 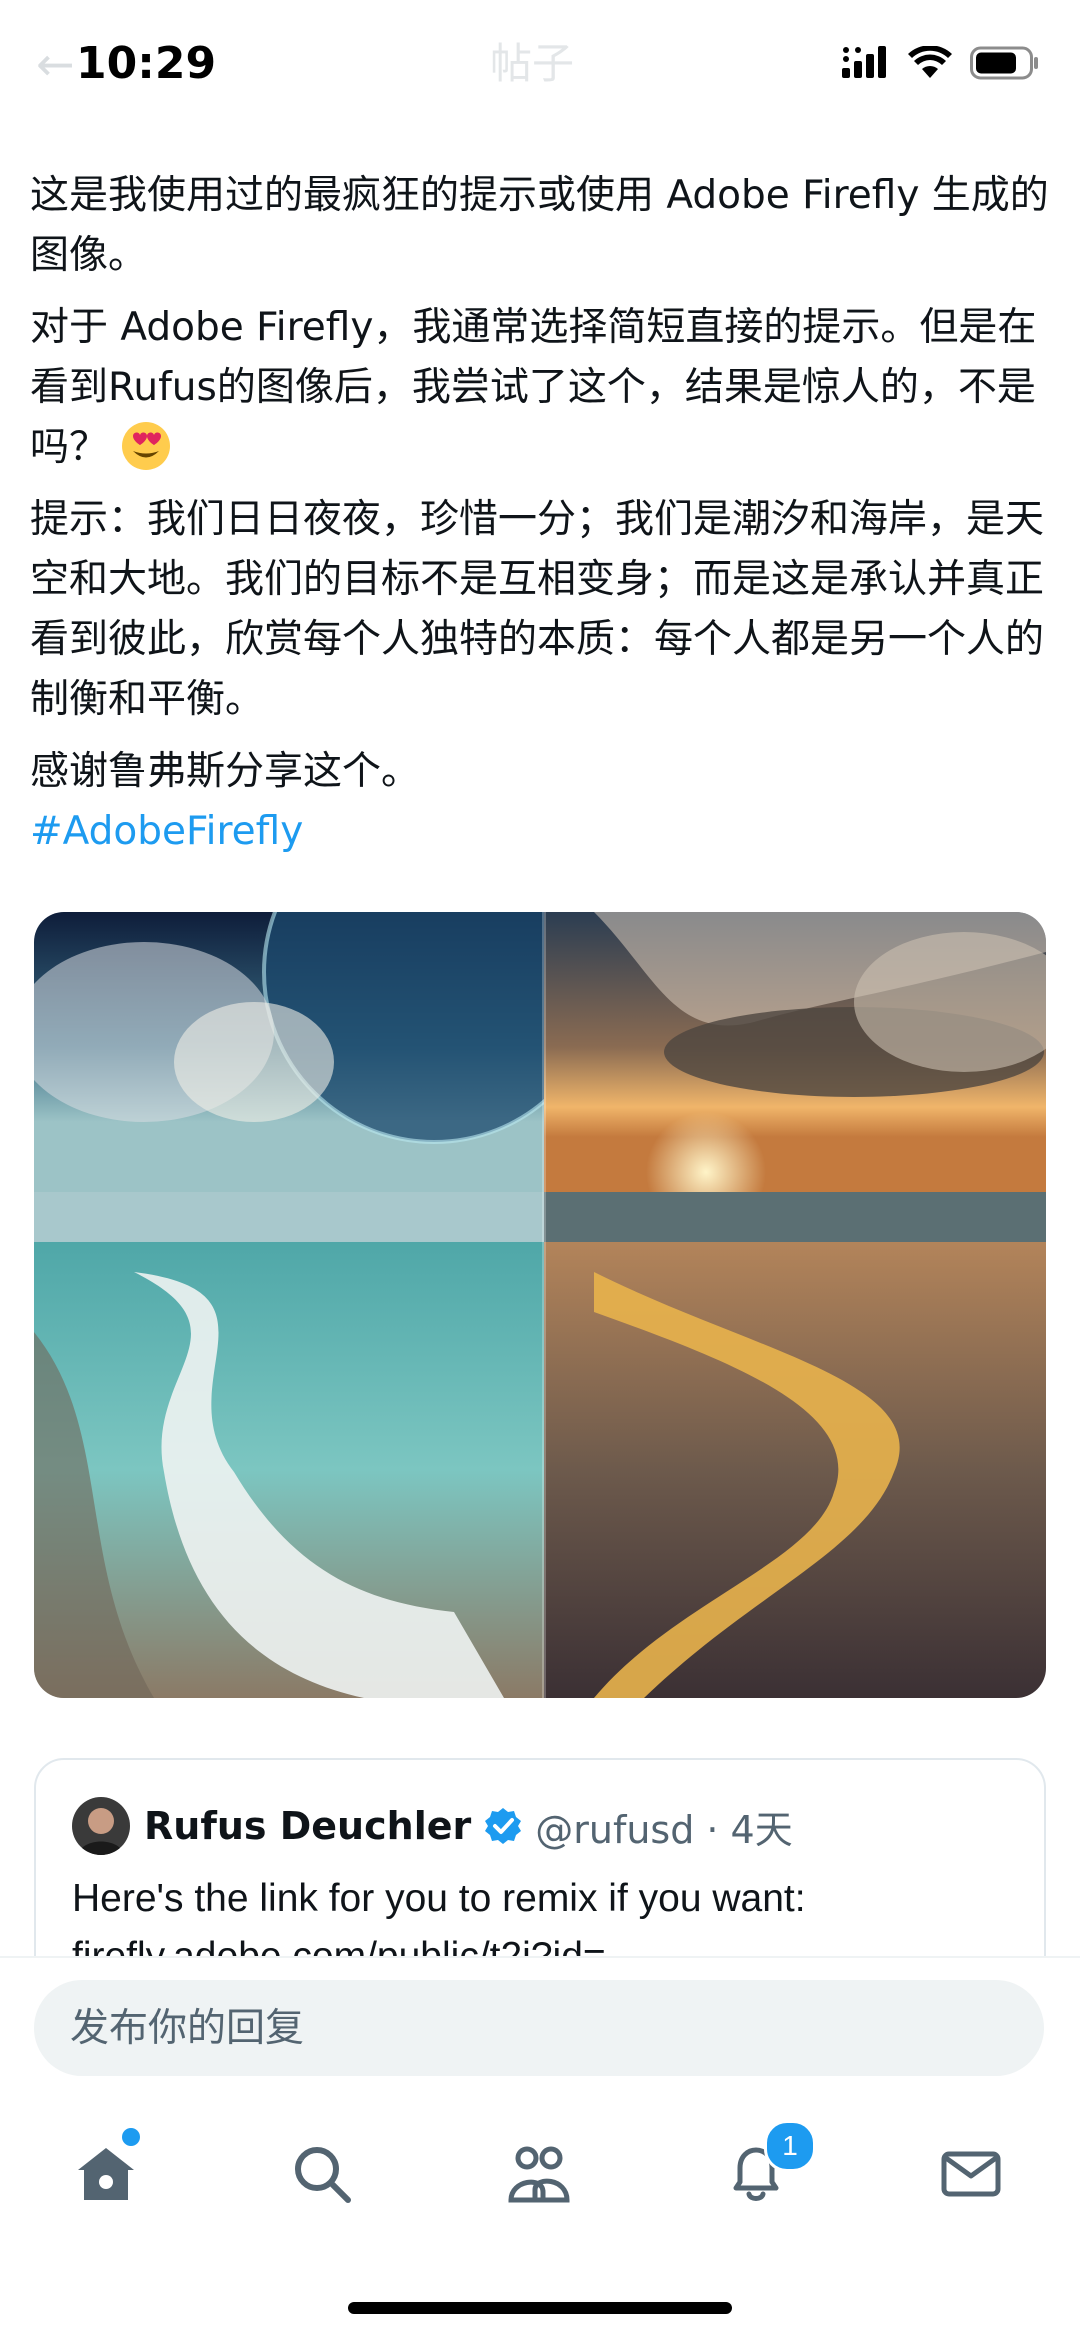 I want to click on nav-search, so click(x=322, y=2174).